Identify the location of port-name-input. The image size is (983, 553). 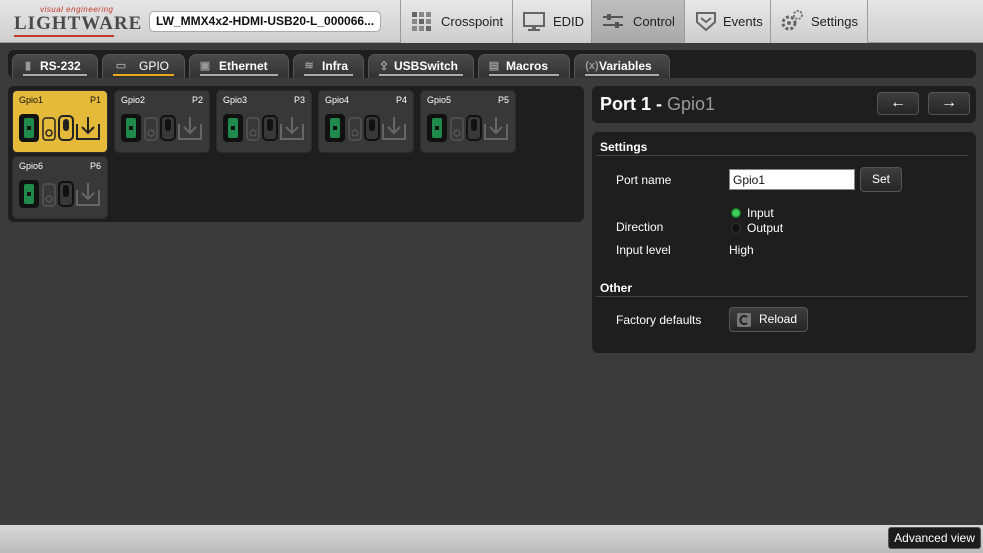
(792, 179).